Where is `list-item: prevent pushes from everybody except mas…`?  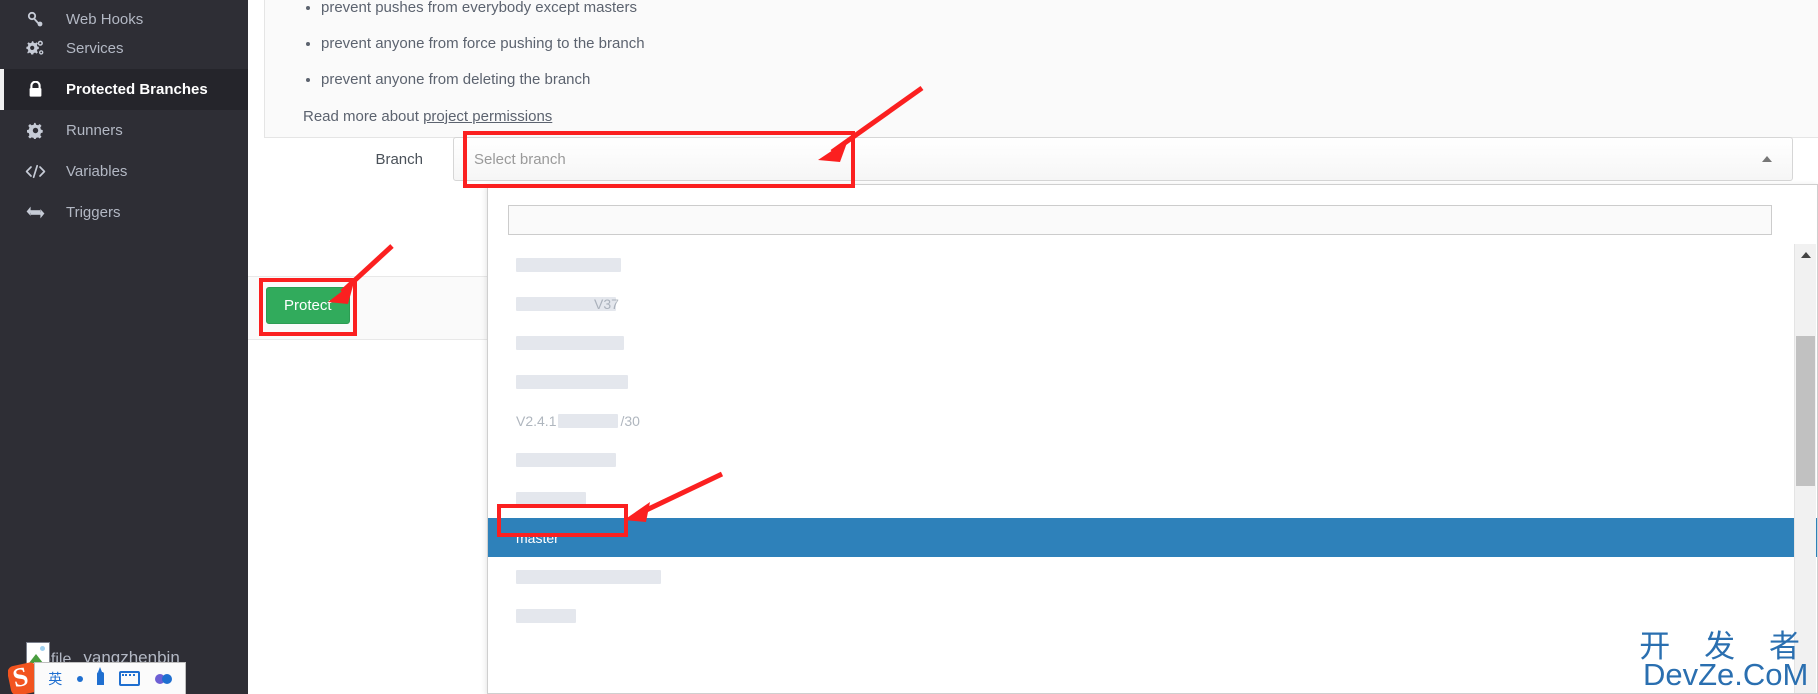
list-item: prevent pushes from everybody except mas… is located at coordinates (1069, 7).